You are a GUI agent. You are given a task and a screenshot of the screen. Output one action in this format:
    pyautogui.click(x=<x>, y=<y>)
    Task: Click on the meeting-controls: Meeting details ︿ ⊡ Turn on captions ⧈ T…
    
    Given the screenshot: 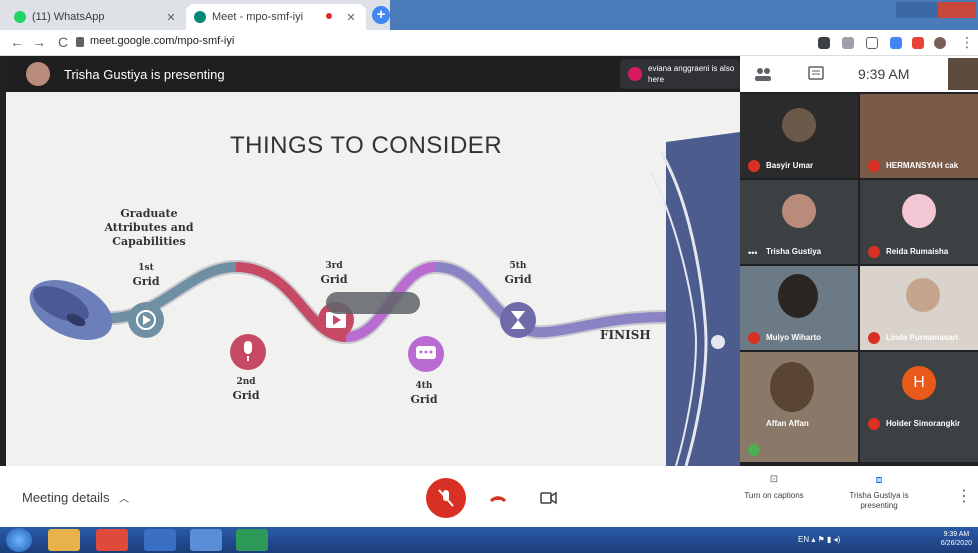 What is the action you would take?
    pyautogui.click(x=489, y=496)
    